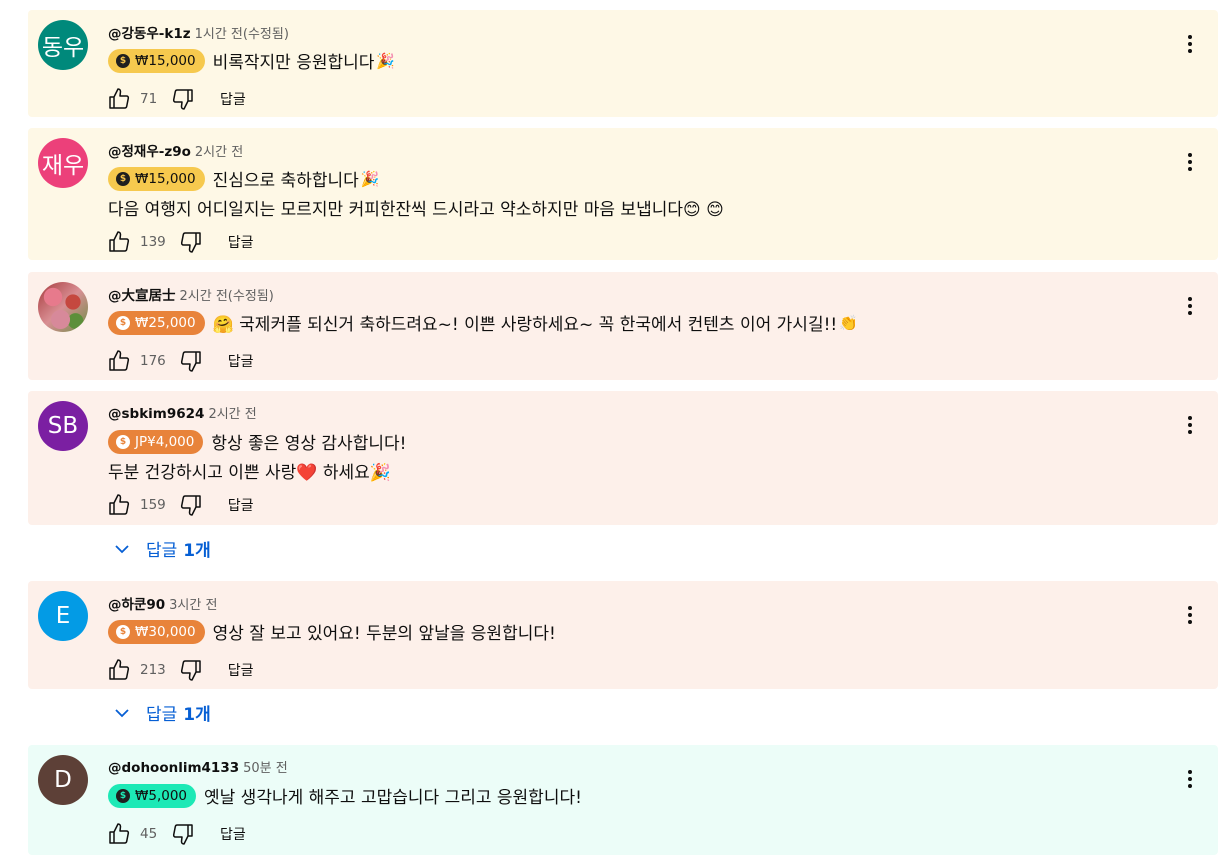 This screenshot has width=1222, height=865. Describe the element at coordinates (384, 634) in the screenshot. I see `comment-text: 영상 잘 보고 있어요! 두분의 앞날을 응원합니다!` at that location.